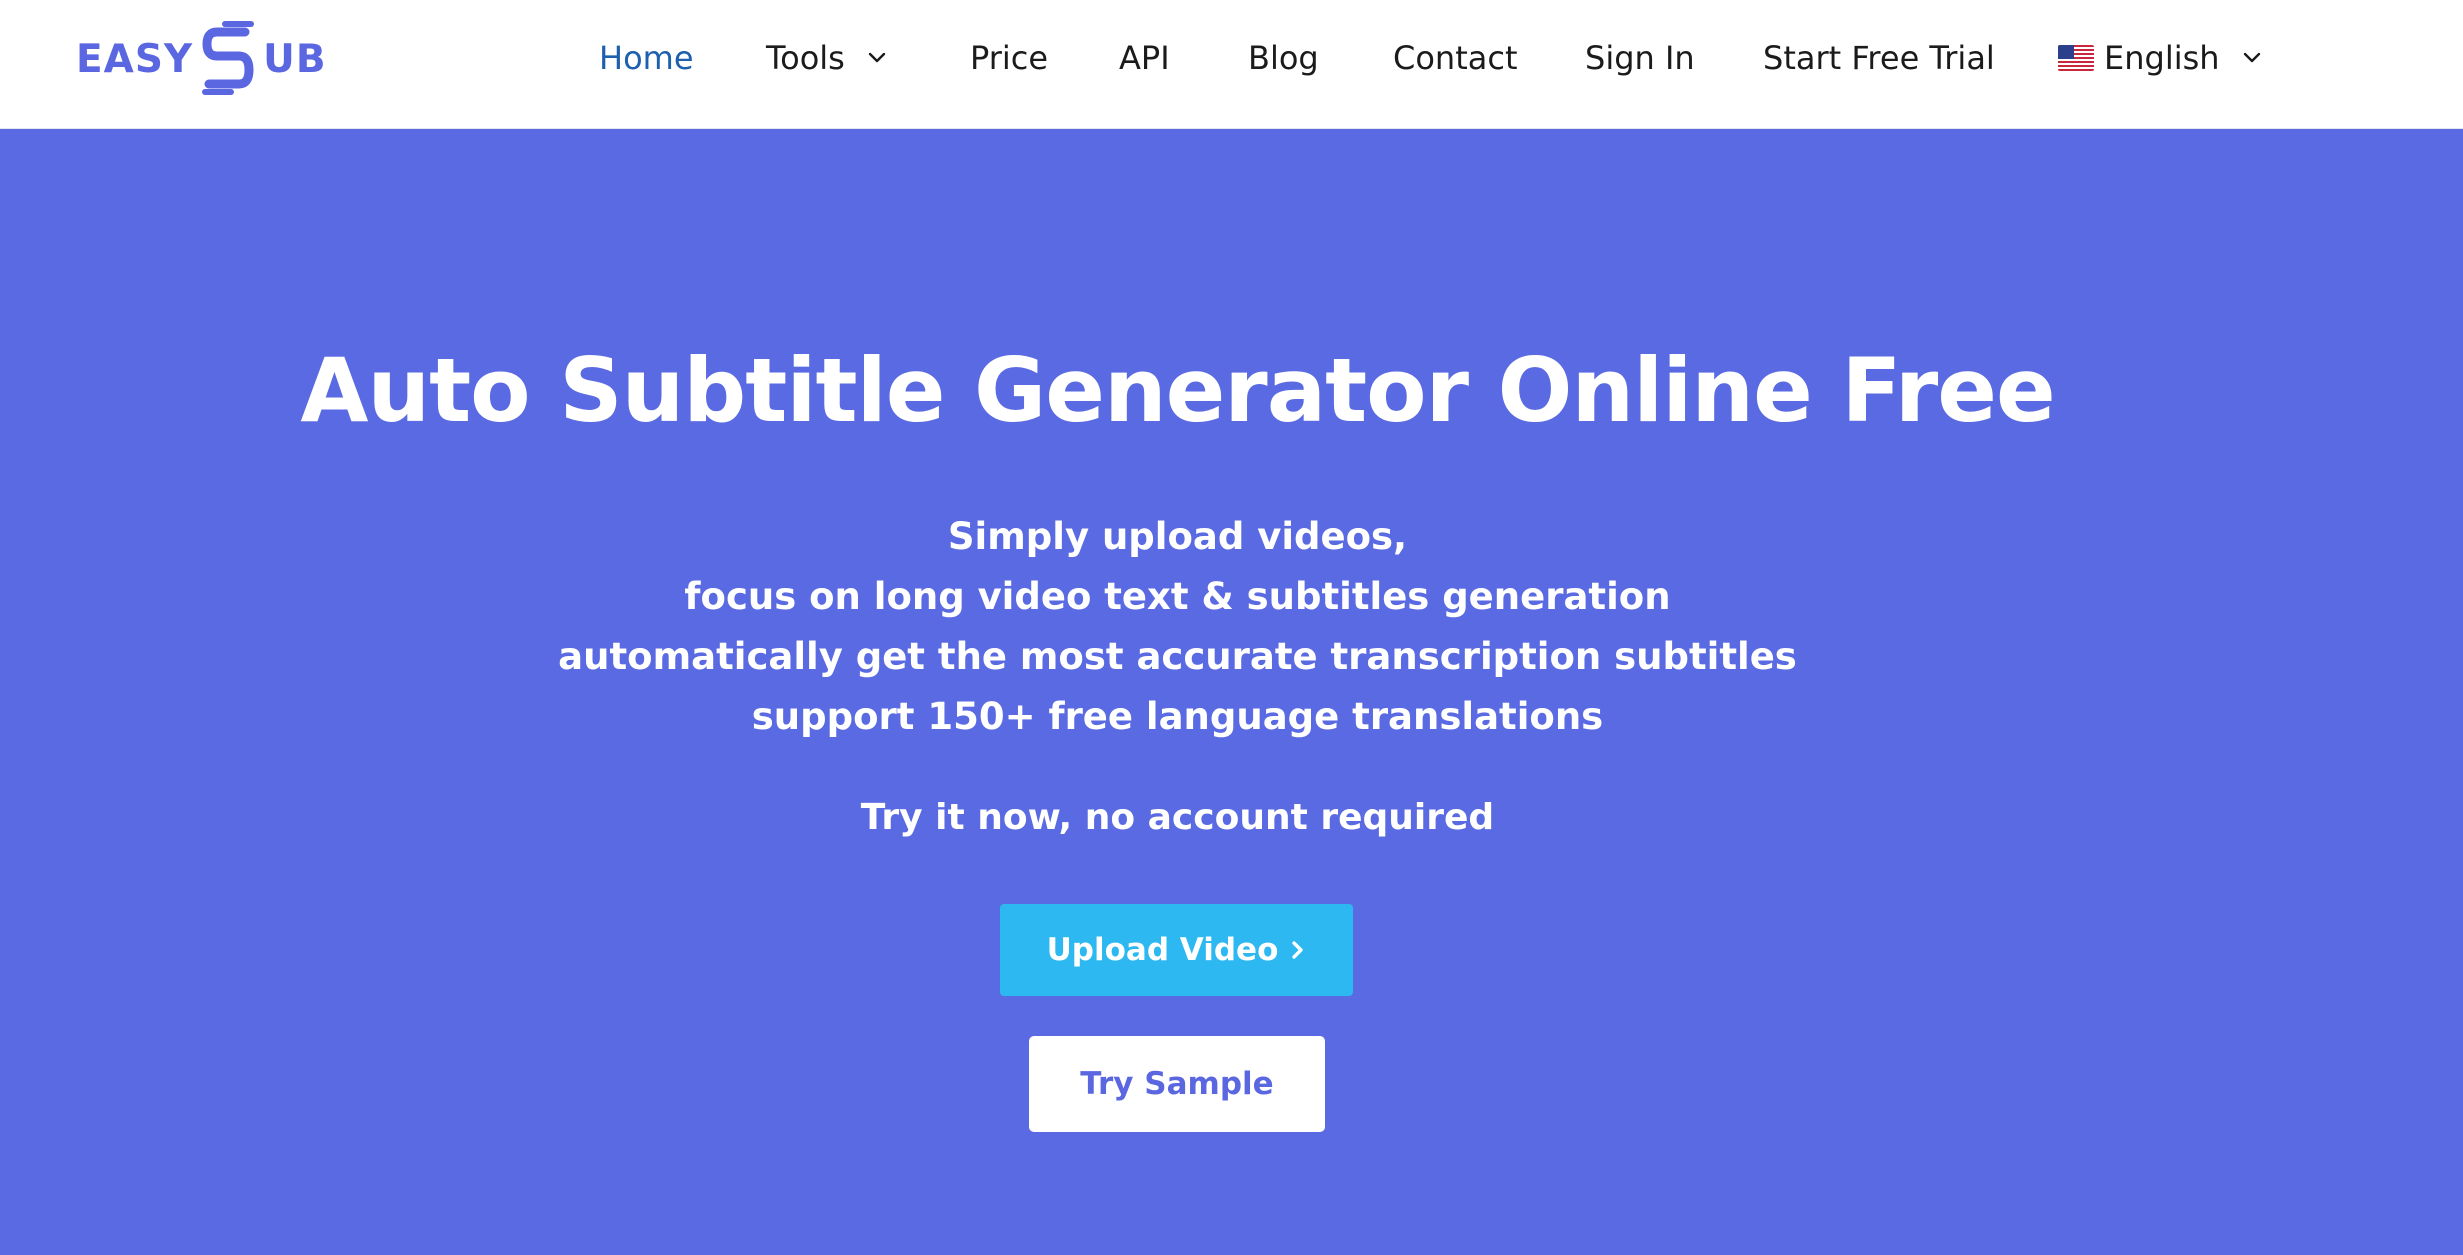  What do you see at coordinates (1177, 716) in the screenshot?
I see `hero-line: support 150+ free language translations` at bounding box center [1177, 716].